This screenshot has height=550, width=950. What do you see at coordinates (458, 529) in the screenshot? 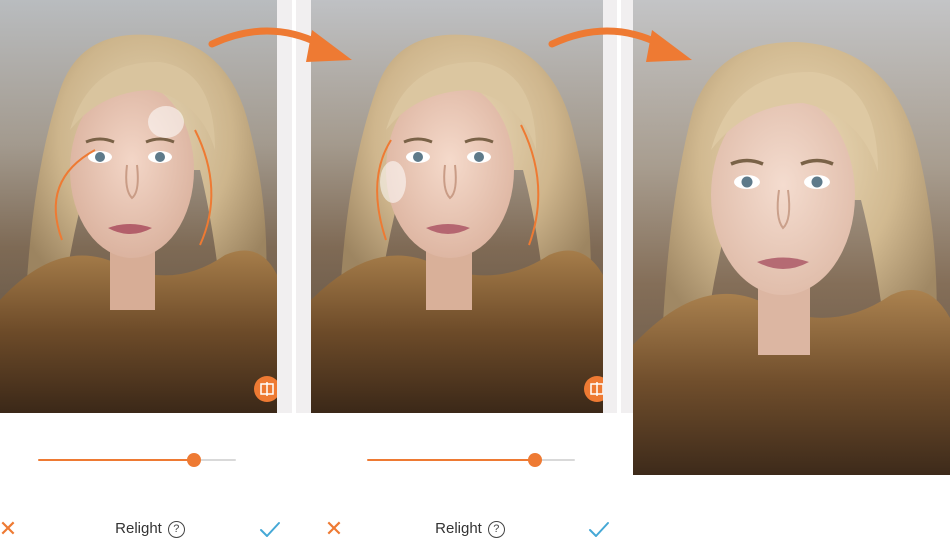
I see `relight-label-2: Relight` at bounding box center [458, 529].